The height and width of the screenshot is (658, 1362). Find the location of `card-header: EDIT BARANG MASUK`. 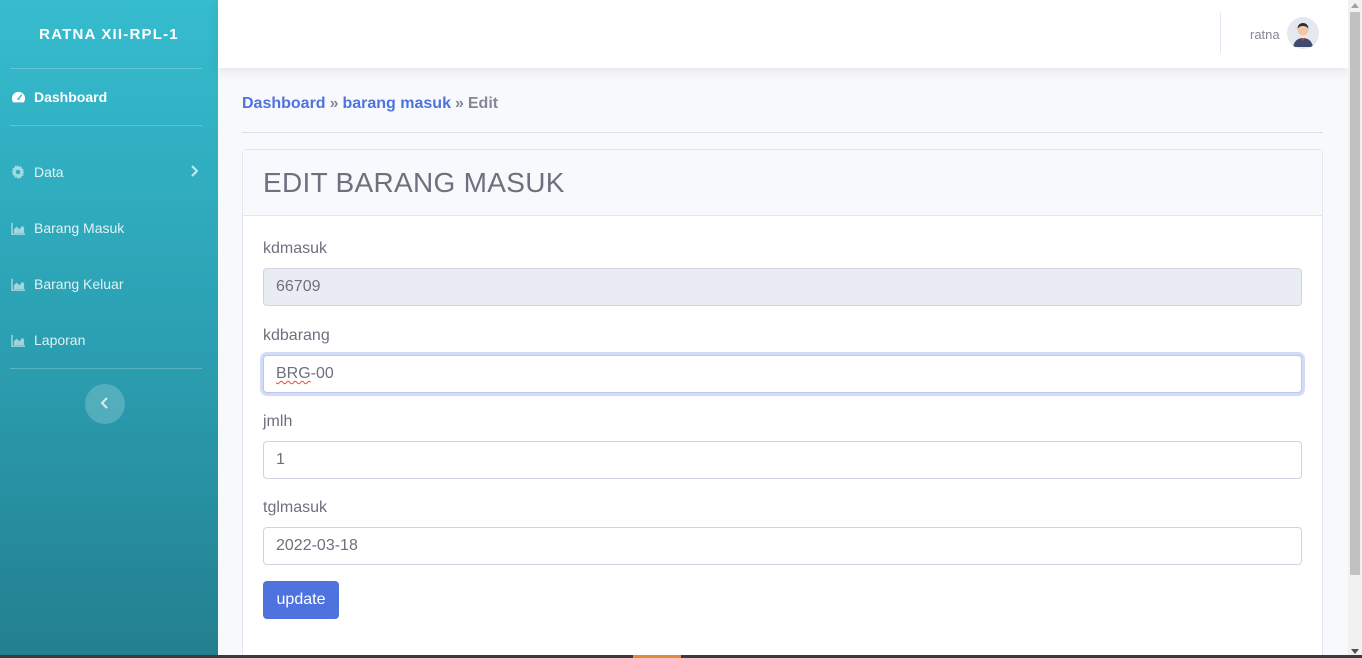

card-header: EDIT BARANG MASUK is located at coordinates (782, 183).